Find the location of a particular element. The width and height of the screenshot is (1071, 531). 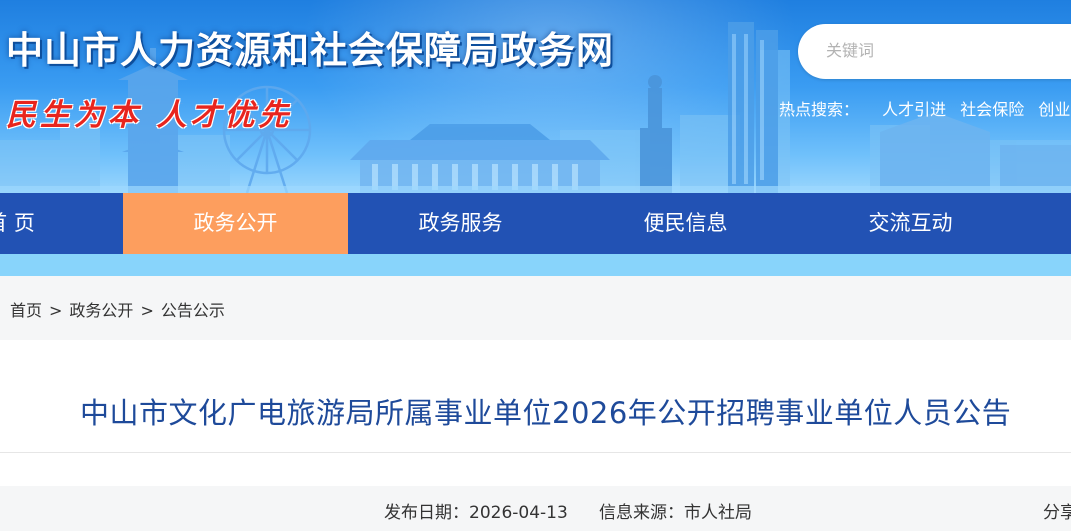

hot-link-startup: 创业 is located at coordinates (1054, 109).